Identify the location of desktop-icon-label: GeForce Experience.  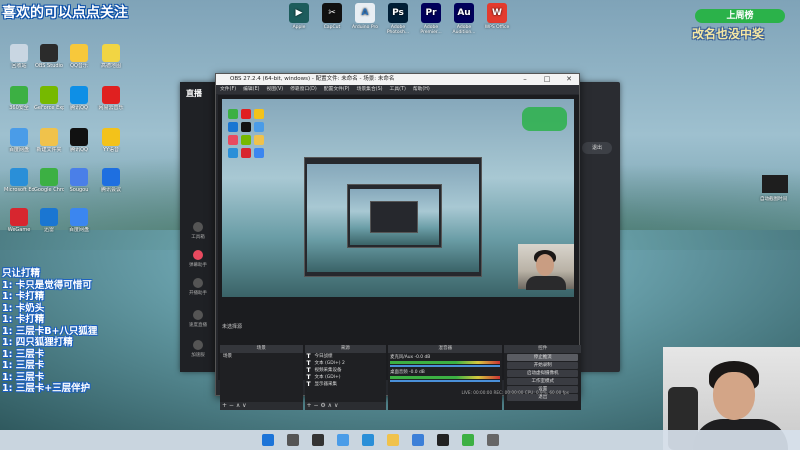
(49, 108).